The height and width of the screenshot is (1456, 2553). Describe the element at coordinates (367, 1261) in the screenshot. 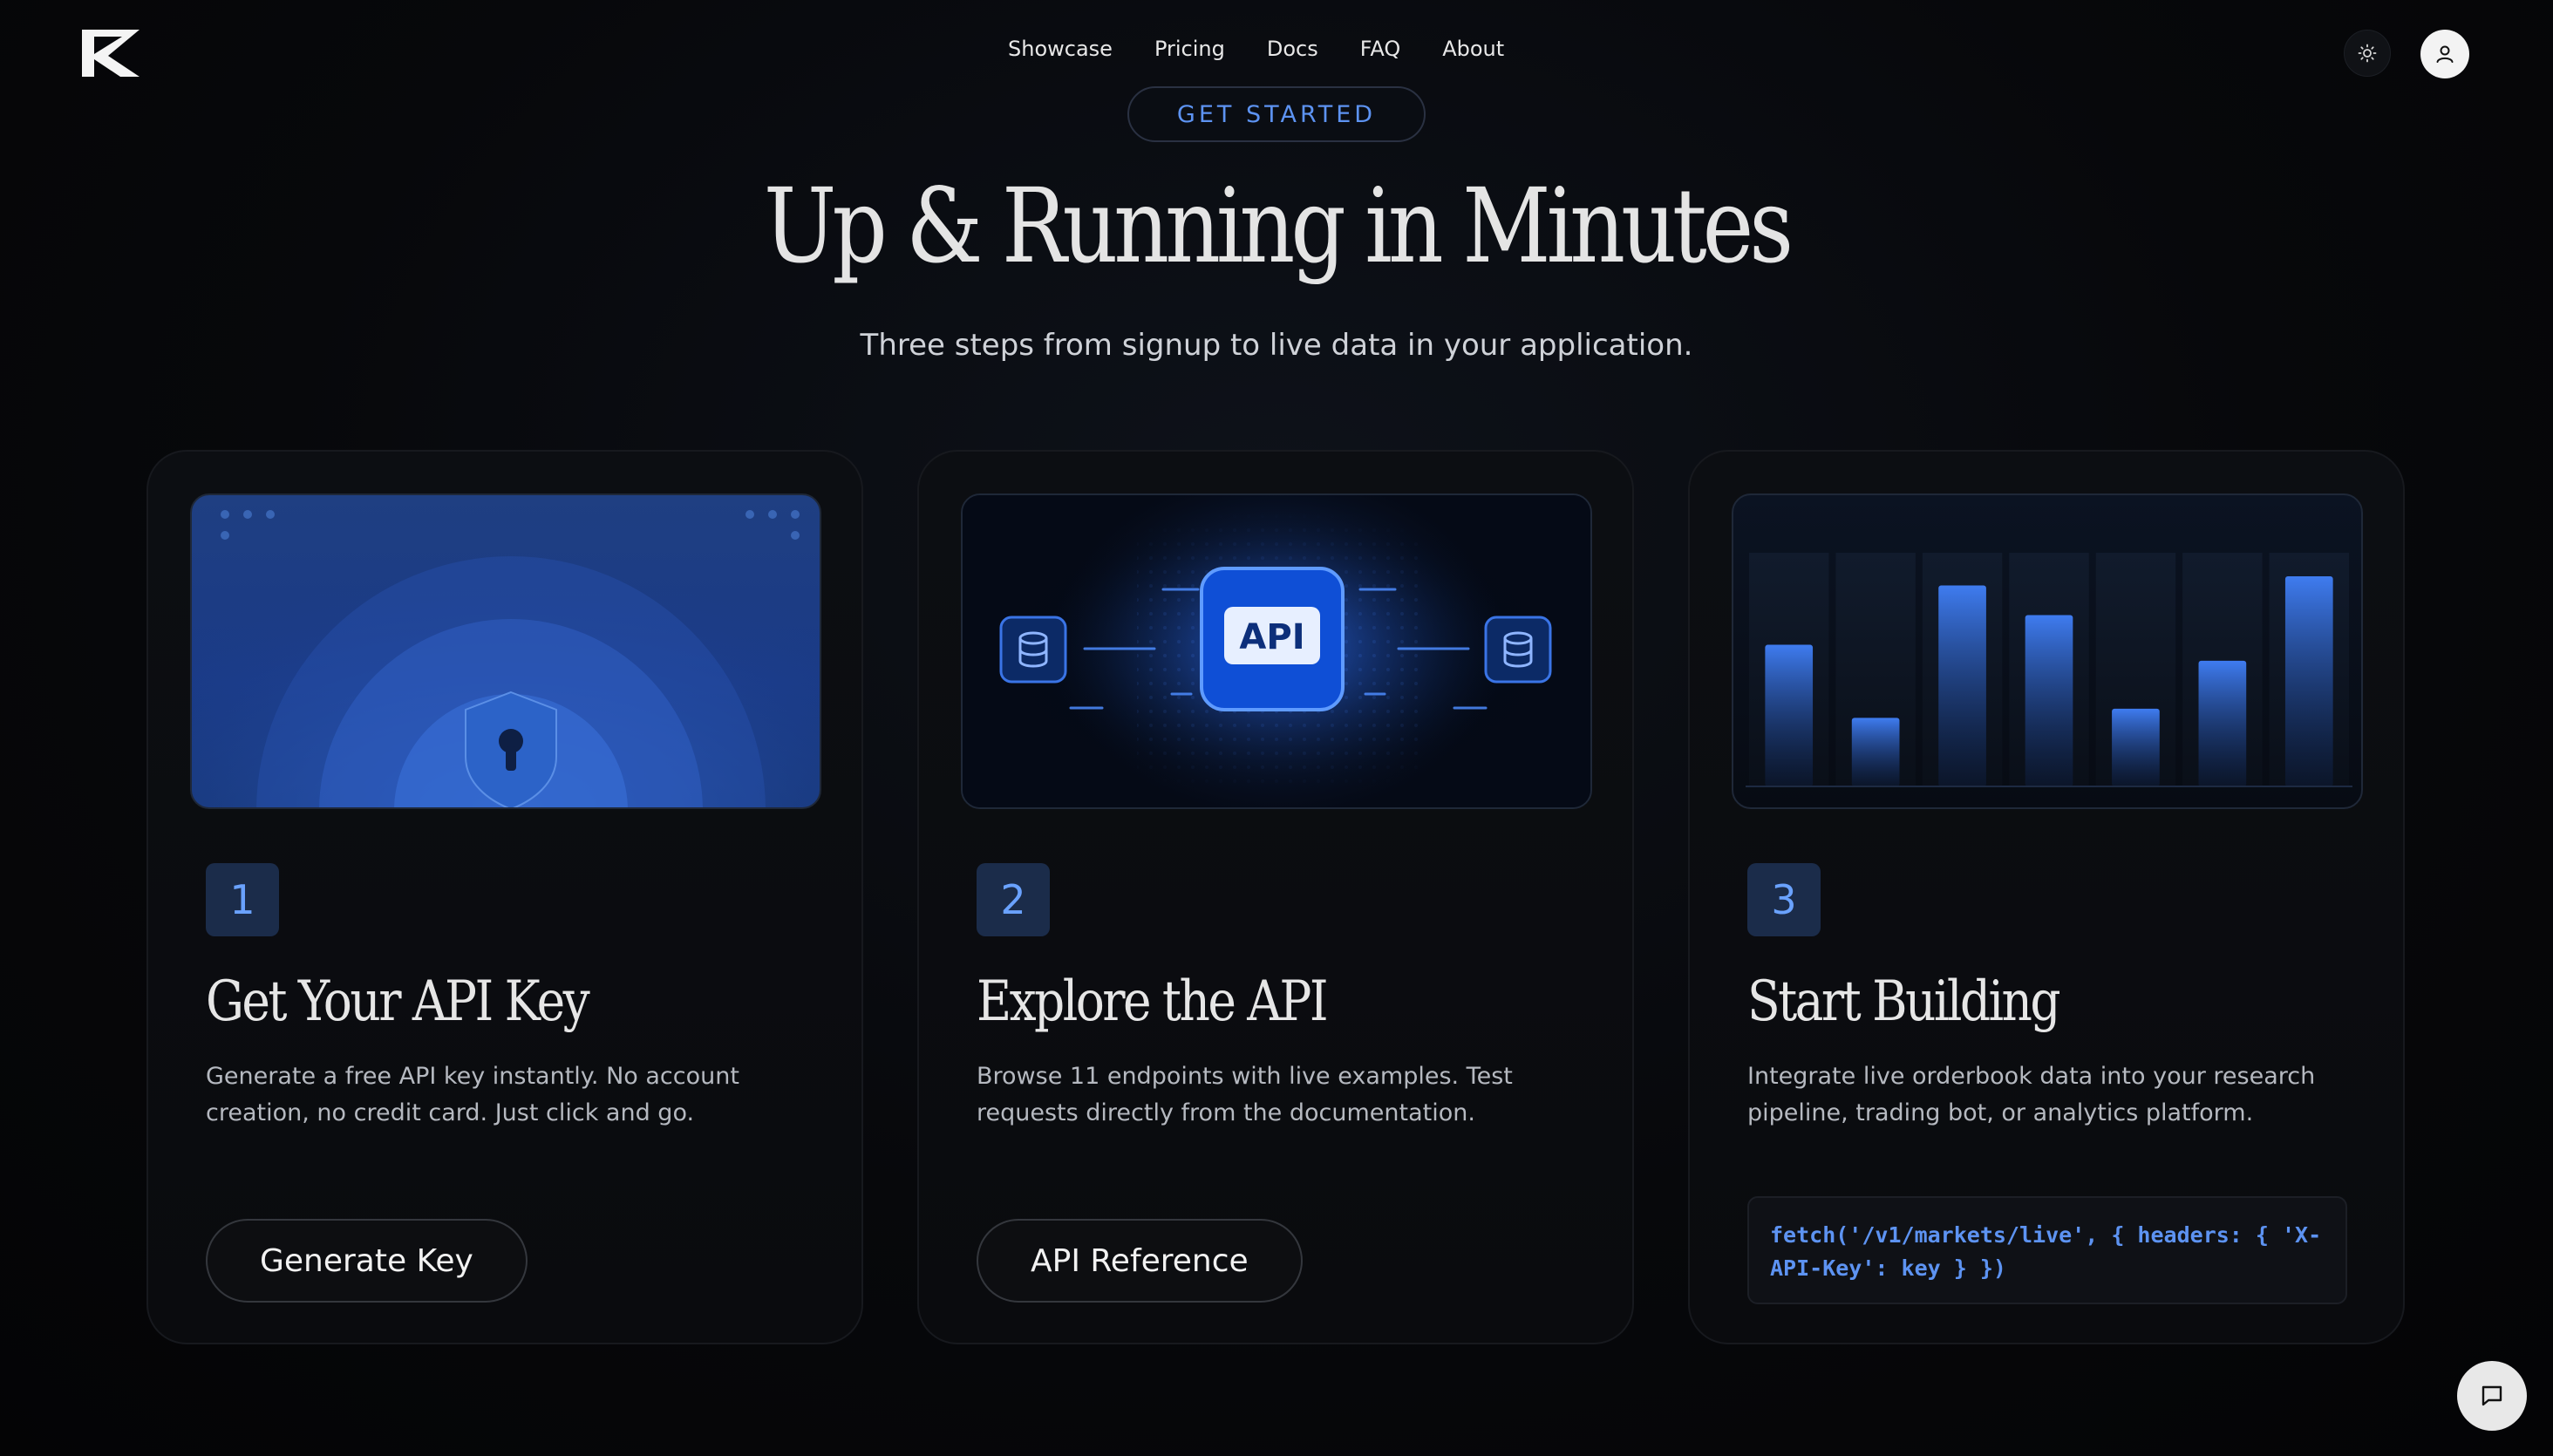

I see `generate-key-button: Generate Key` at that location.